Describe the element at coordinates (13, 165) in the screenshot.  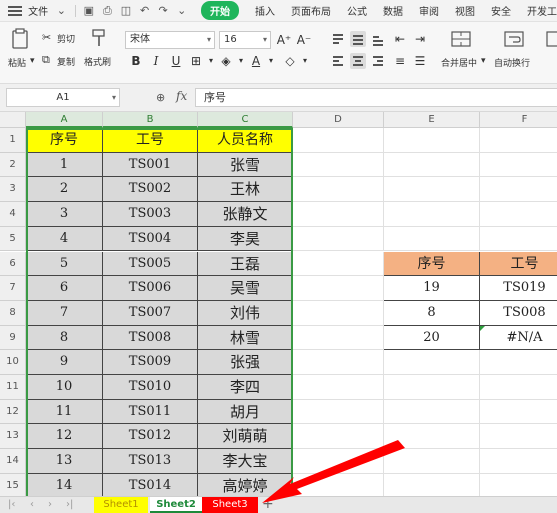
I see `row-header-2: 2` at that location.